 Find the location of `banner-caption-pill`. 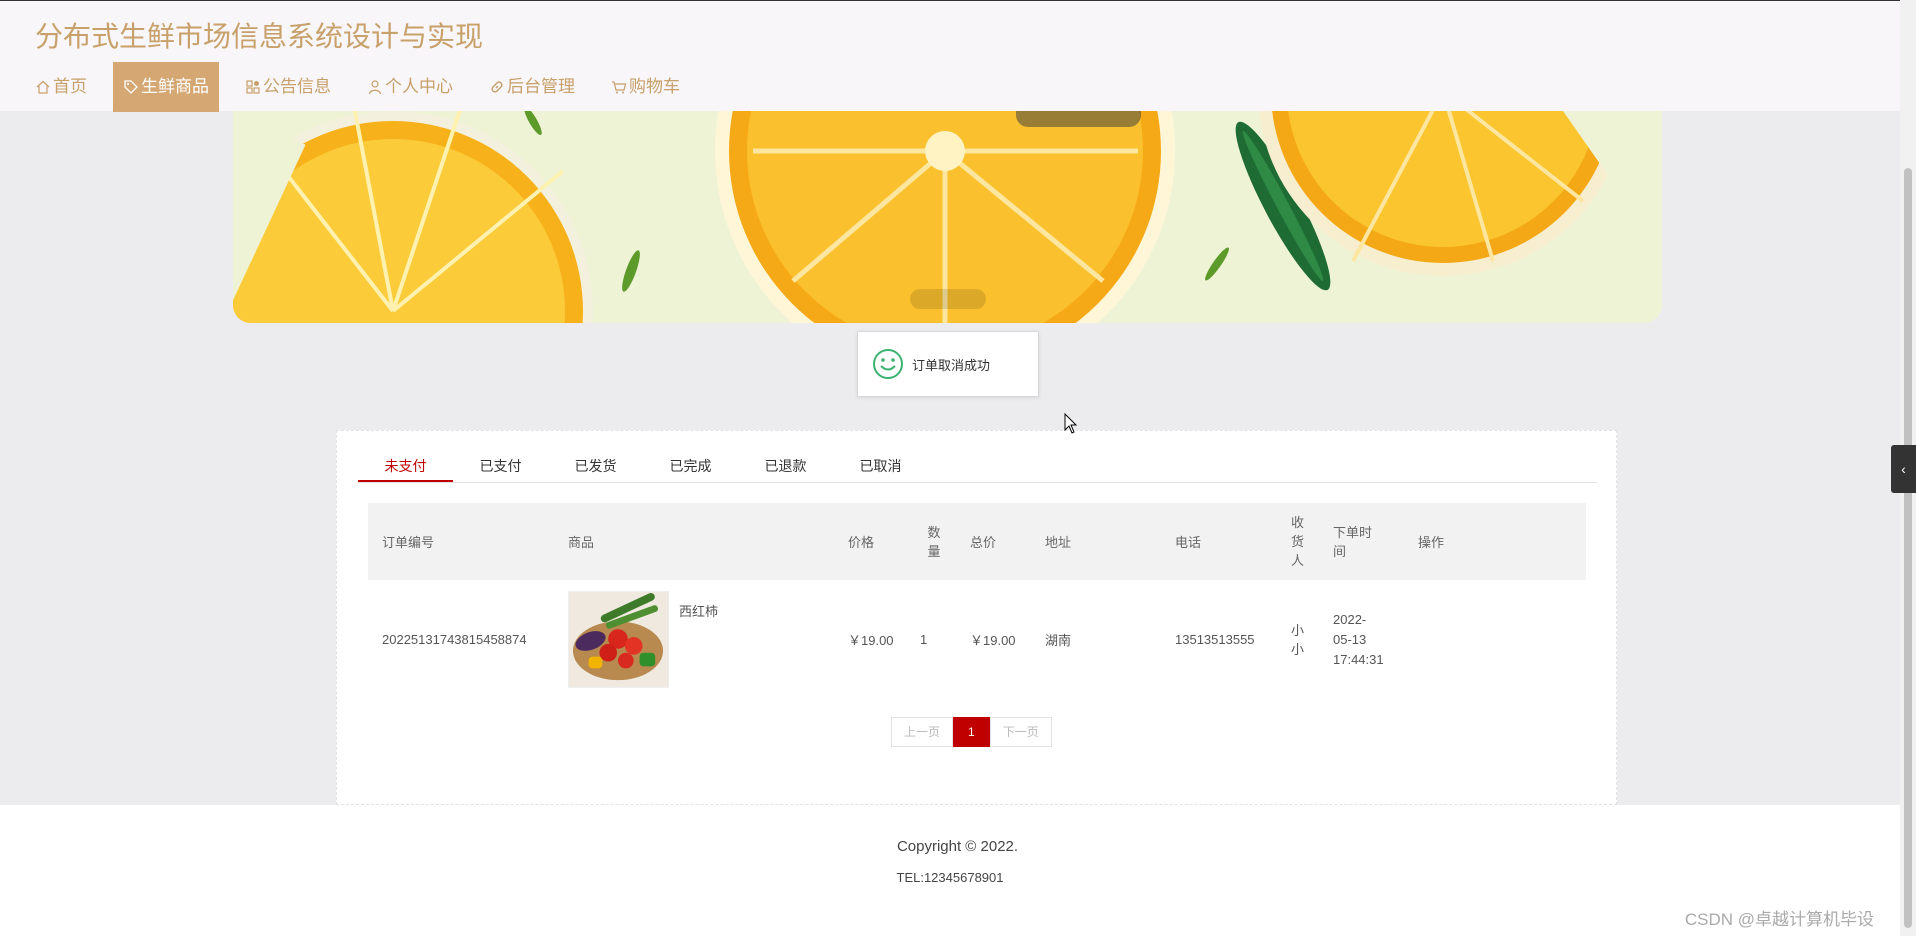

banner-caption-pill is located at coordinates (1078, 119).